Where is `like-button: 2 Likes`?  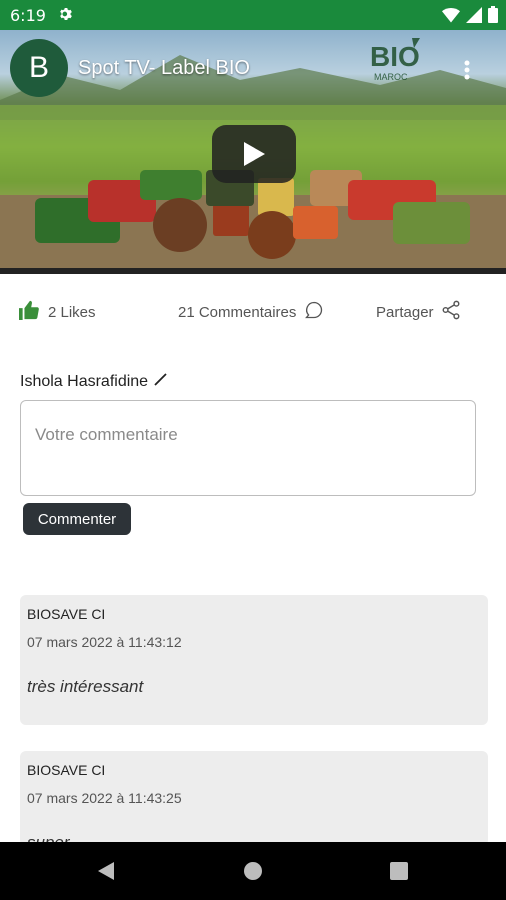
like-button: 2 Likes is located at coordinates (57, 312).